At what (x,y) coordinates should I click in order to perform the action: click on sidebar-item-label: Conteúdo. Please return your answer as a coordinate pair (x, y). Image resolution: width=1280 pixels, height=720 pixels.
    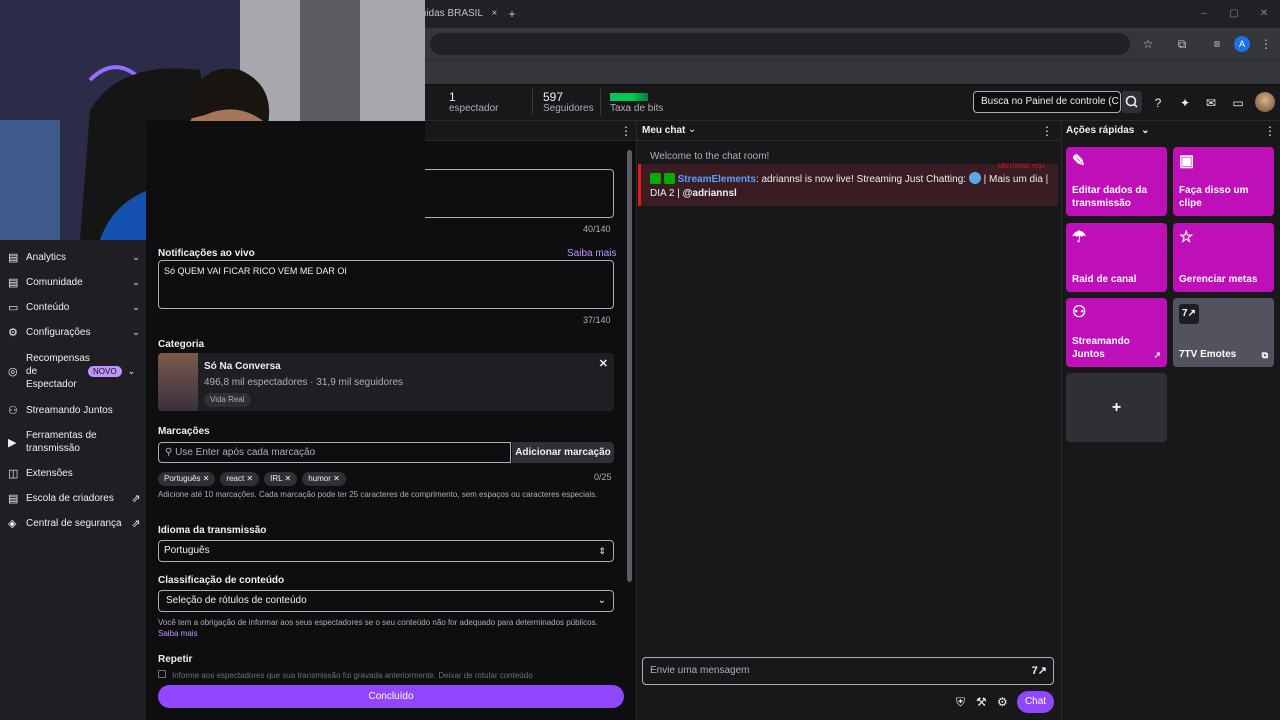
    Looking at the image, I should click on (48, 307).